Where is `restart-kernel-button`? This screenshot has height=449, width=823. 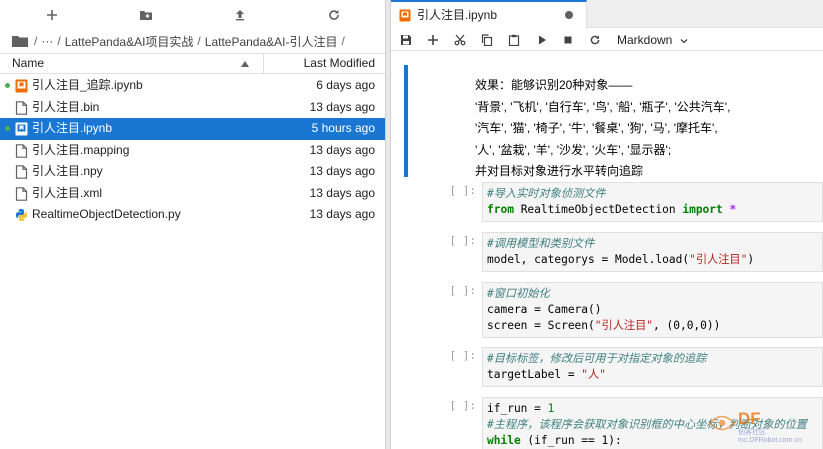 restart-kernel-button is located at coordinates (595, 40).